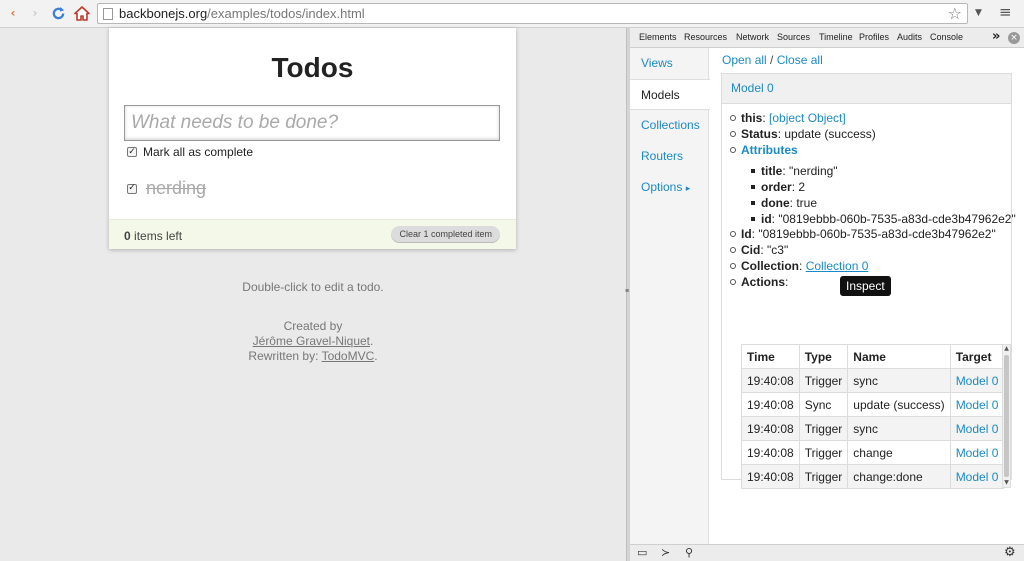  I want to click on new-todo-input, so click(312, 123).